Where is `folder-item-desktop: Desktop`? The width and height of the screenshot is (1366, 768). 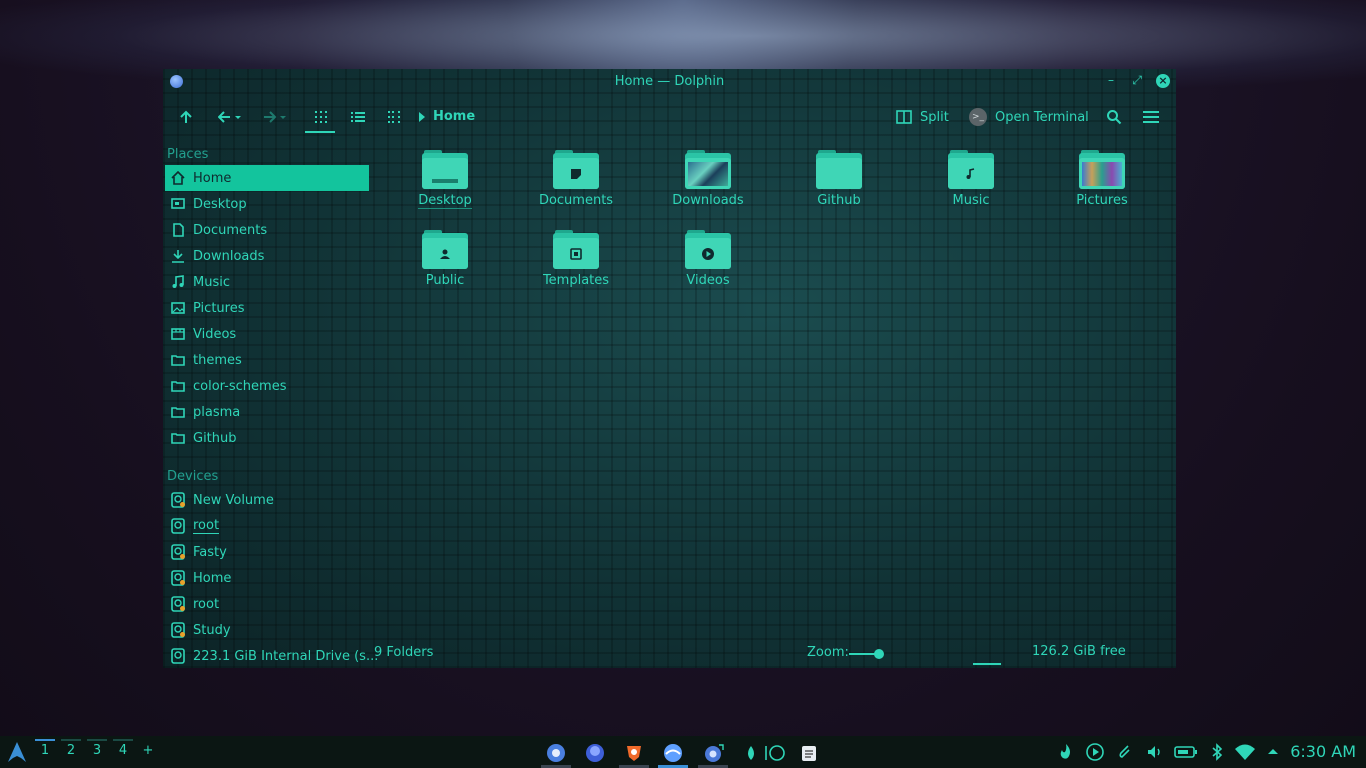 folder-item-desktop: Desktop is located at coordinates (445, 179).